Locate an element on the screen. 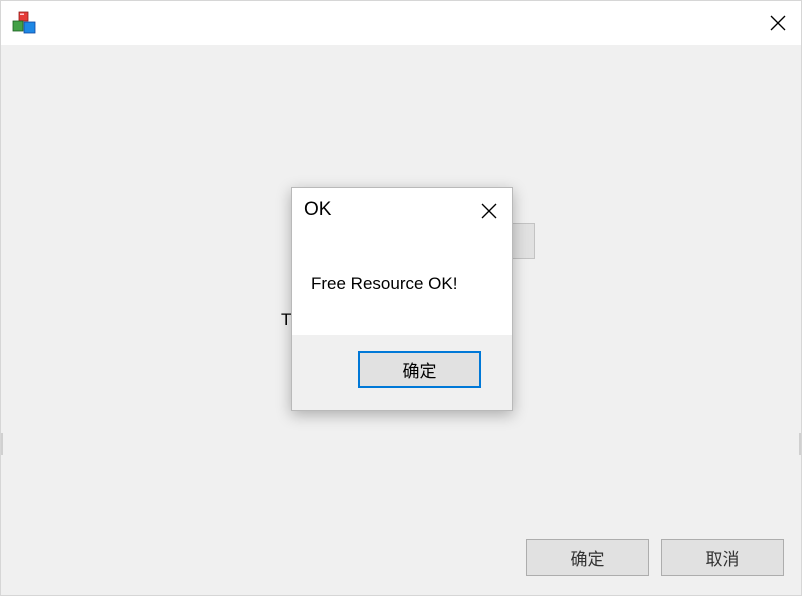 This screenshot has width=802, height=596. dialog-close-button is located at coordinates (489, 211).